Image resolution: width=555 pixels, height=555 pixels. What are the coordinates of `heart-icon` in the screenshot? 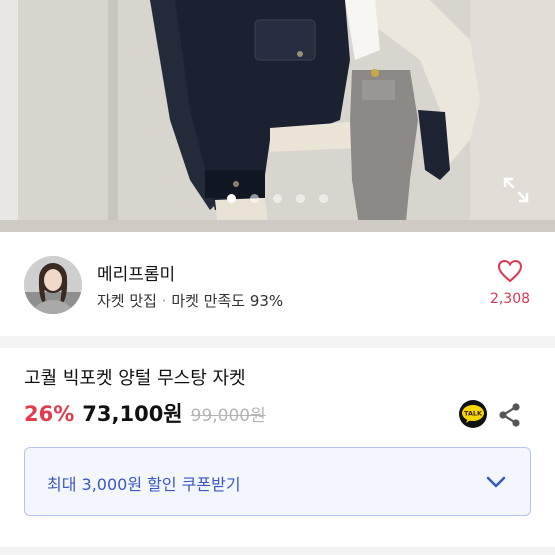 It's located at (510, 271).